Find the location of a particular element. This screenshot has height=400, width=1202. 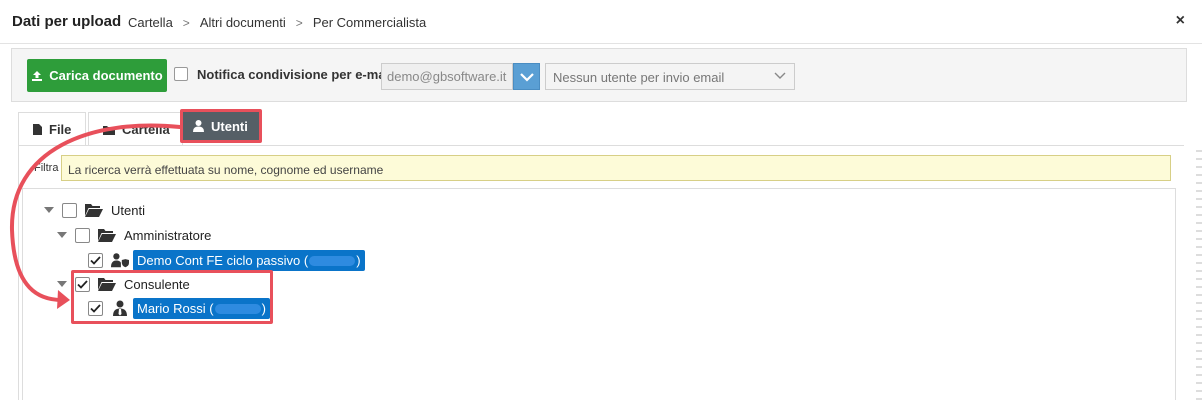

annotation-arrow is located at coordinates (95, 216).